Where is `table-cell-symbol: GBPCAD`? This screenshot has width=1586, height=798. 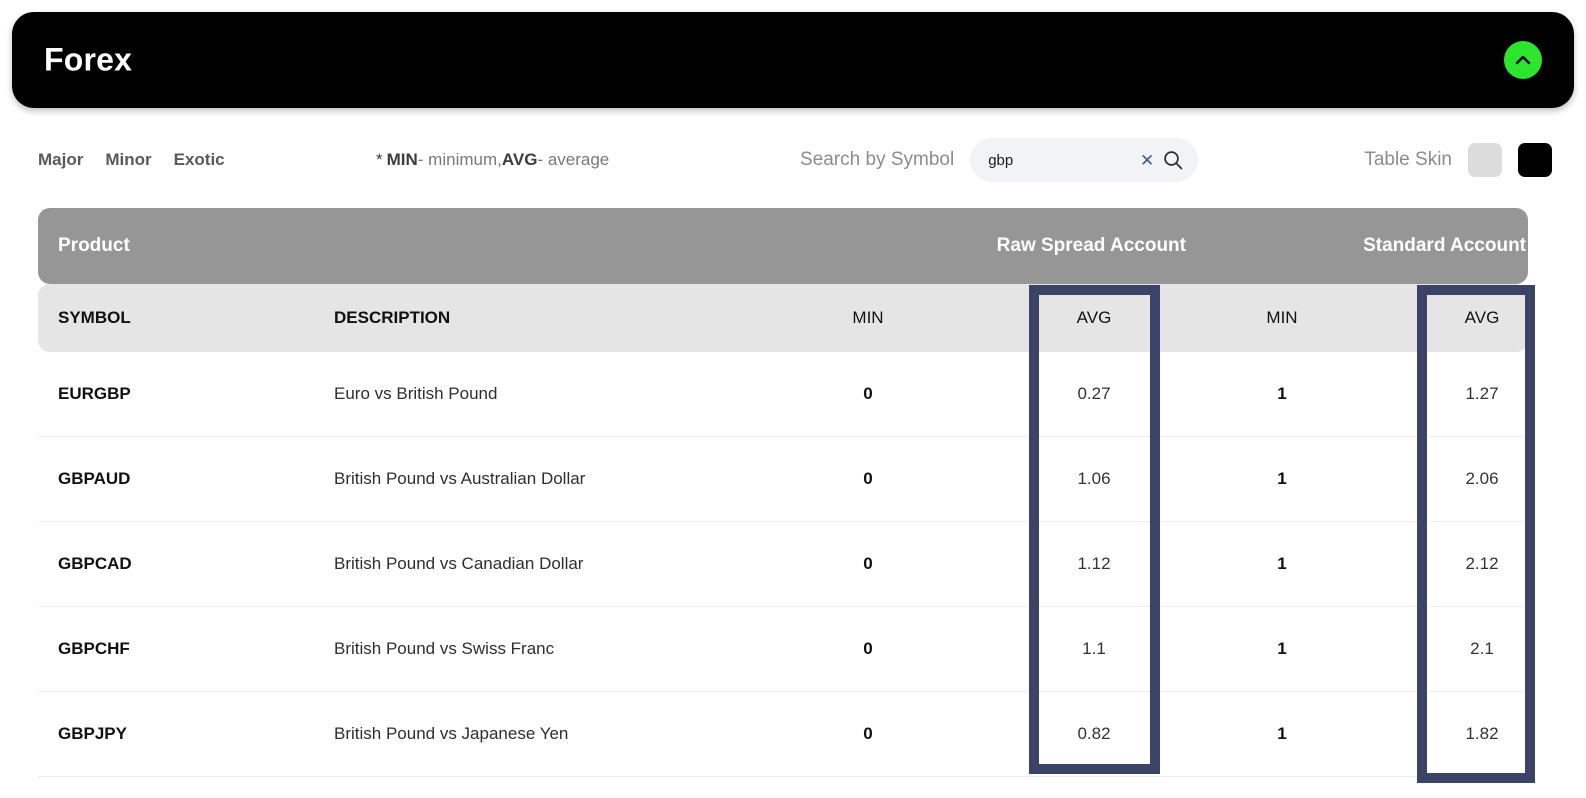 table-cell-symbol: GBPCAD is located at coordinates (95, 563).